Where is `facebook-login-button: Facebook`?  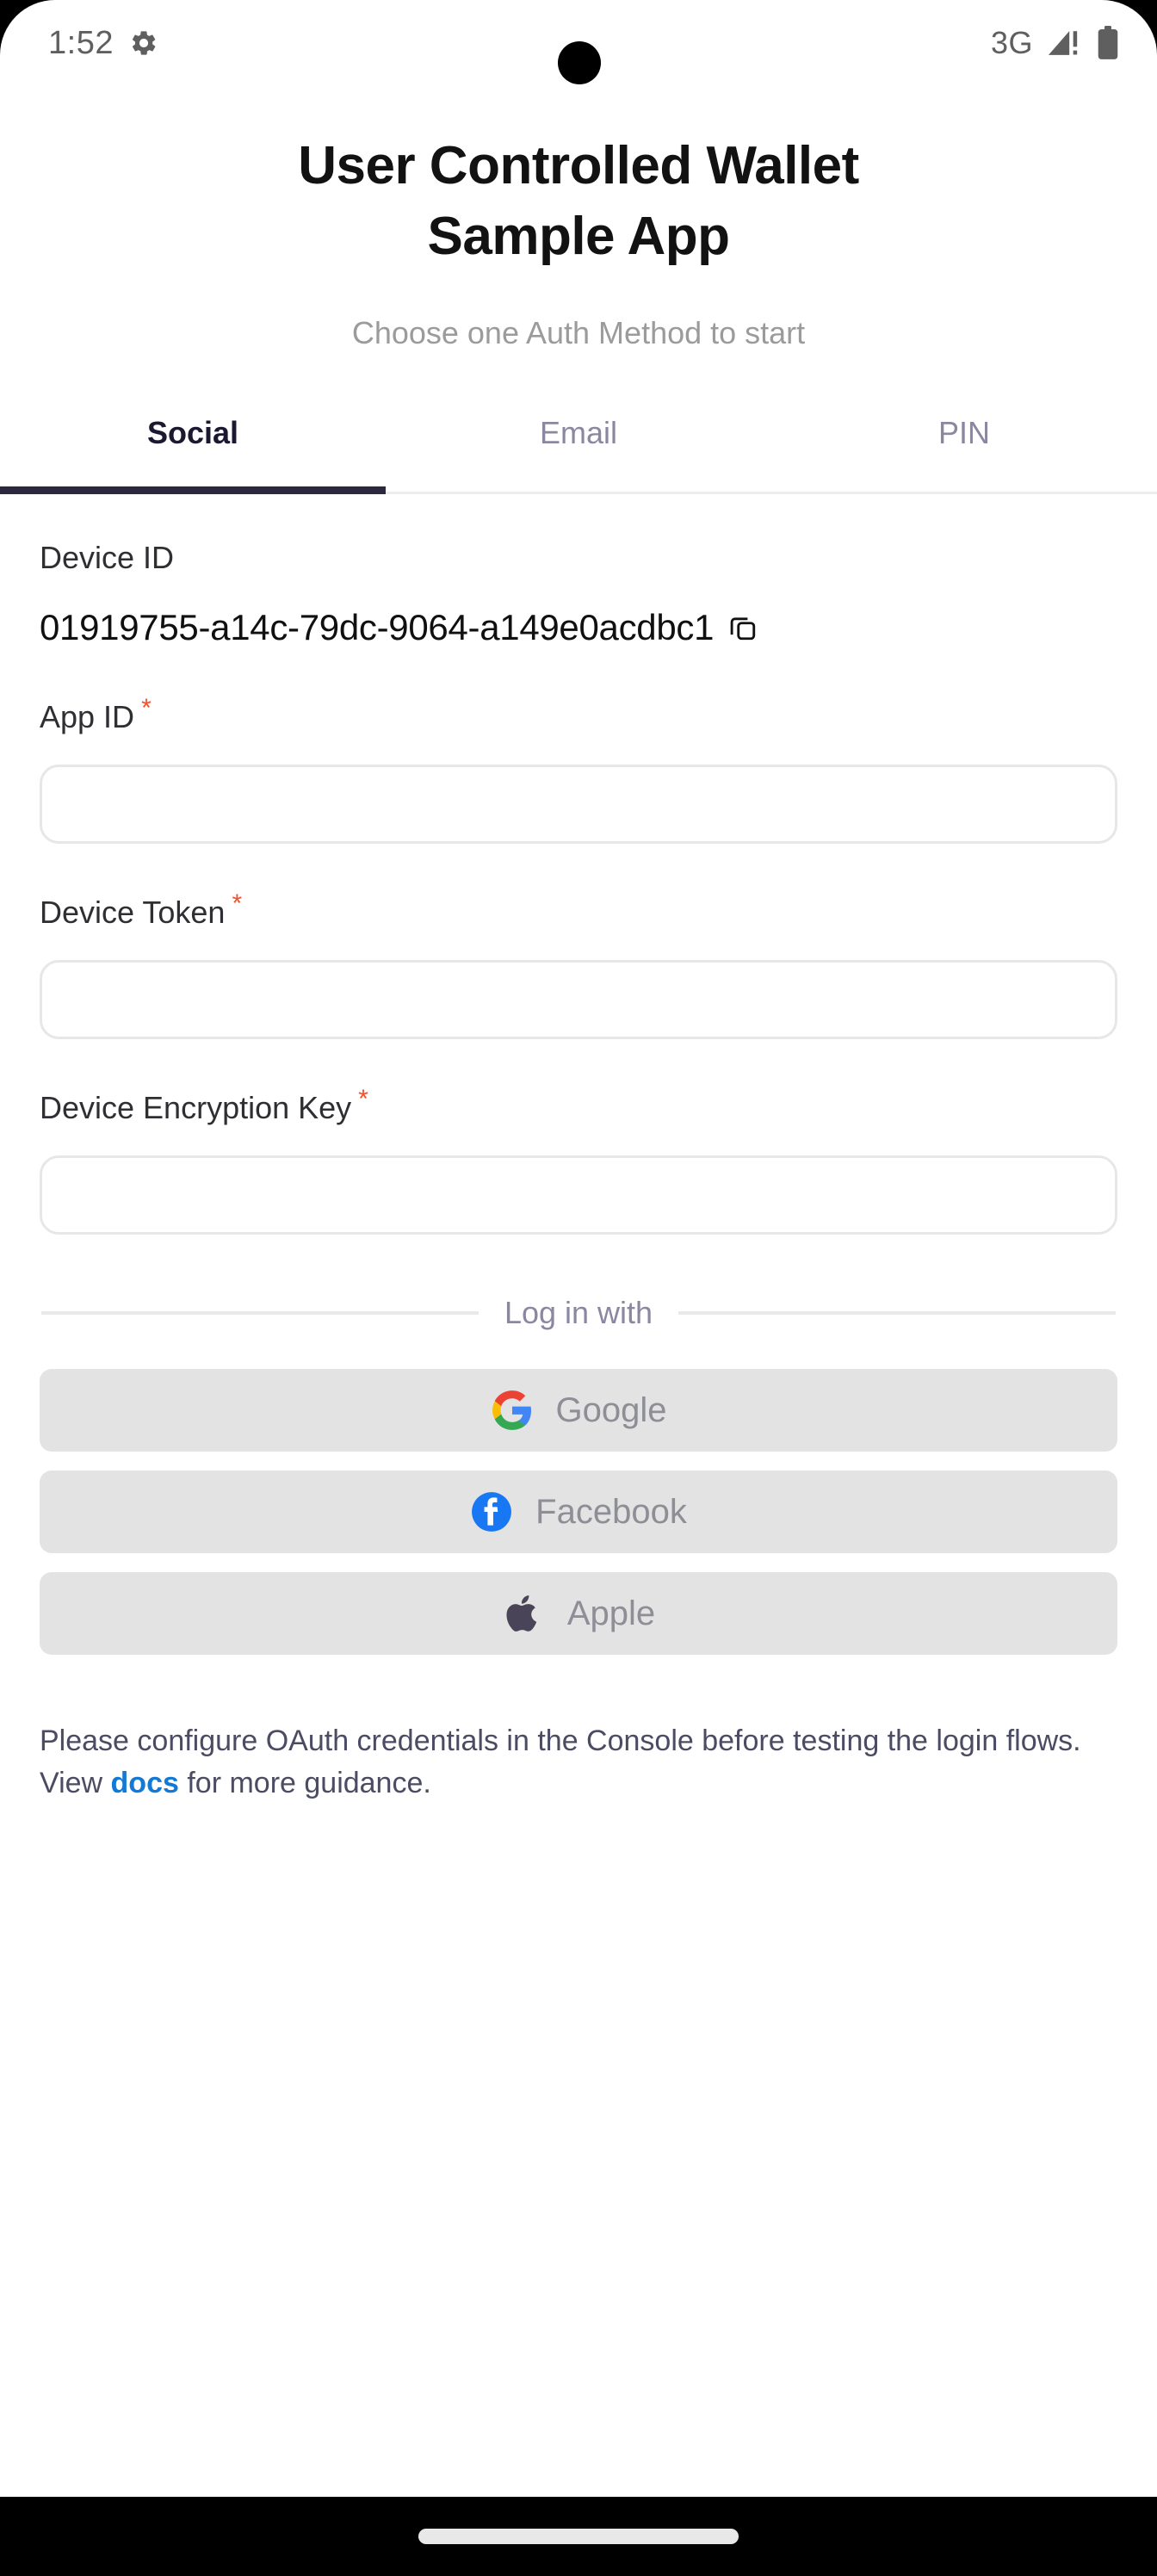
facebook-login-button: Facebook is located at coordinates (579, 1513).